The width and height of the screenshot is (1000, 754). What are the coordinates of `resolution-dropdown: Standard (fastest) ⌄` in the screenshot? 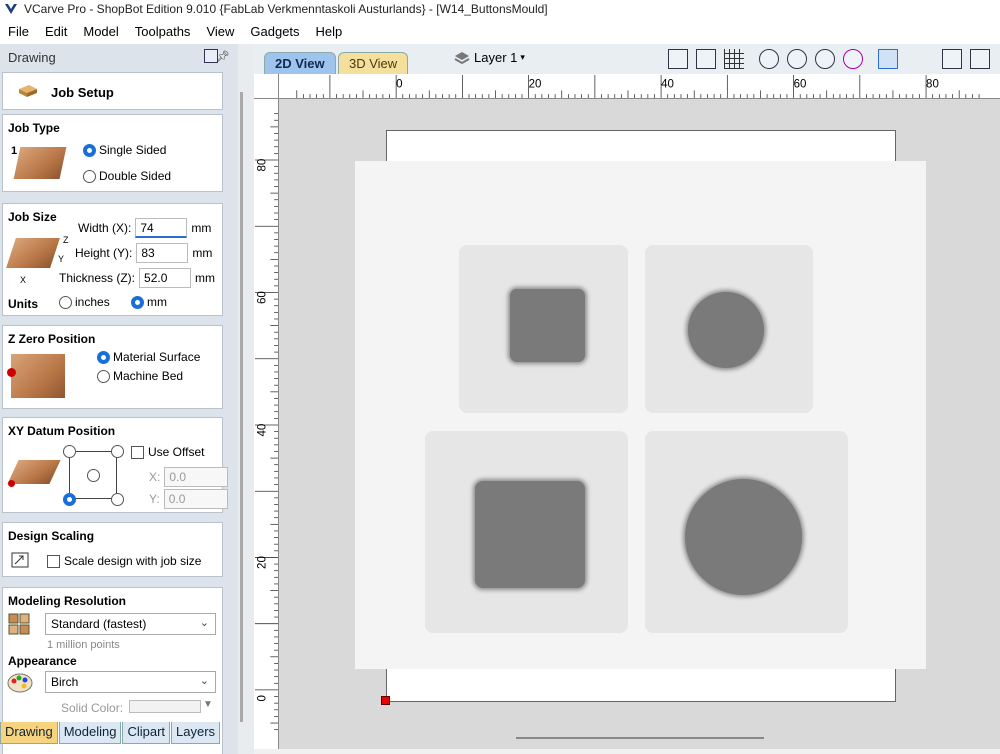 It's located at (130, 624).